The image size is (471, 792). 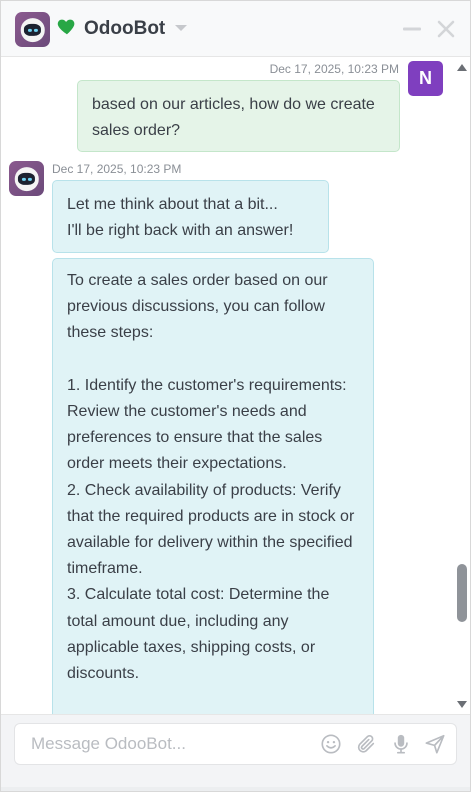 What do you see at coordinates (435, 744) in the screenshot?
I see `send-icon` at bounding box center [435, 744].